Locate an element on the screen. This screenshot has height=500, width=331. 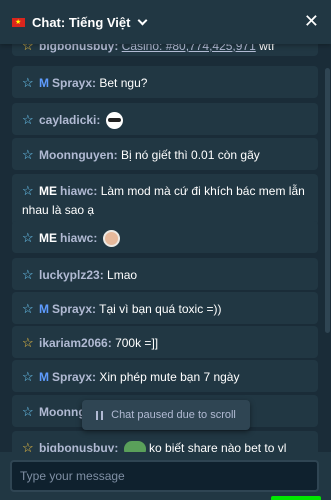
chat-composer is located at coordinates (165, 476).